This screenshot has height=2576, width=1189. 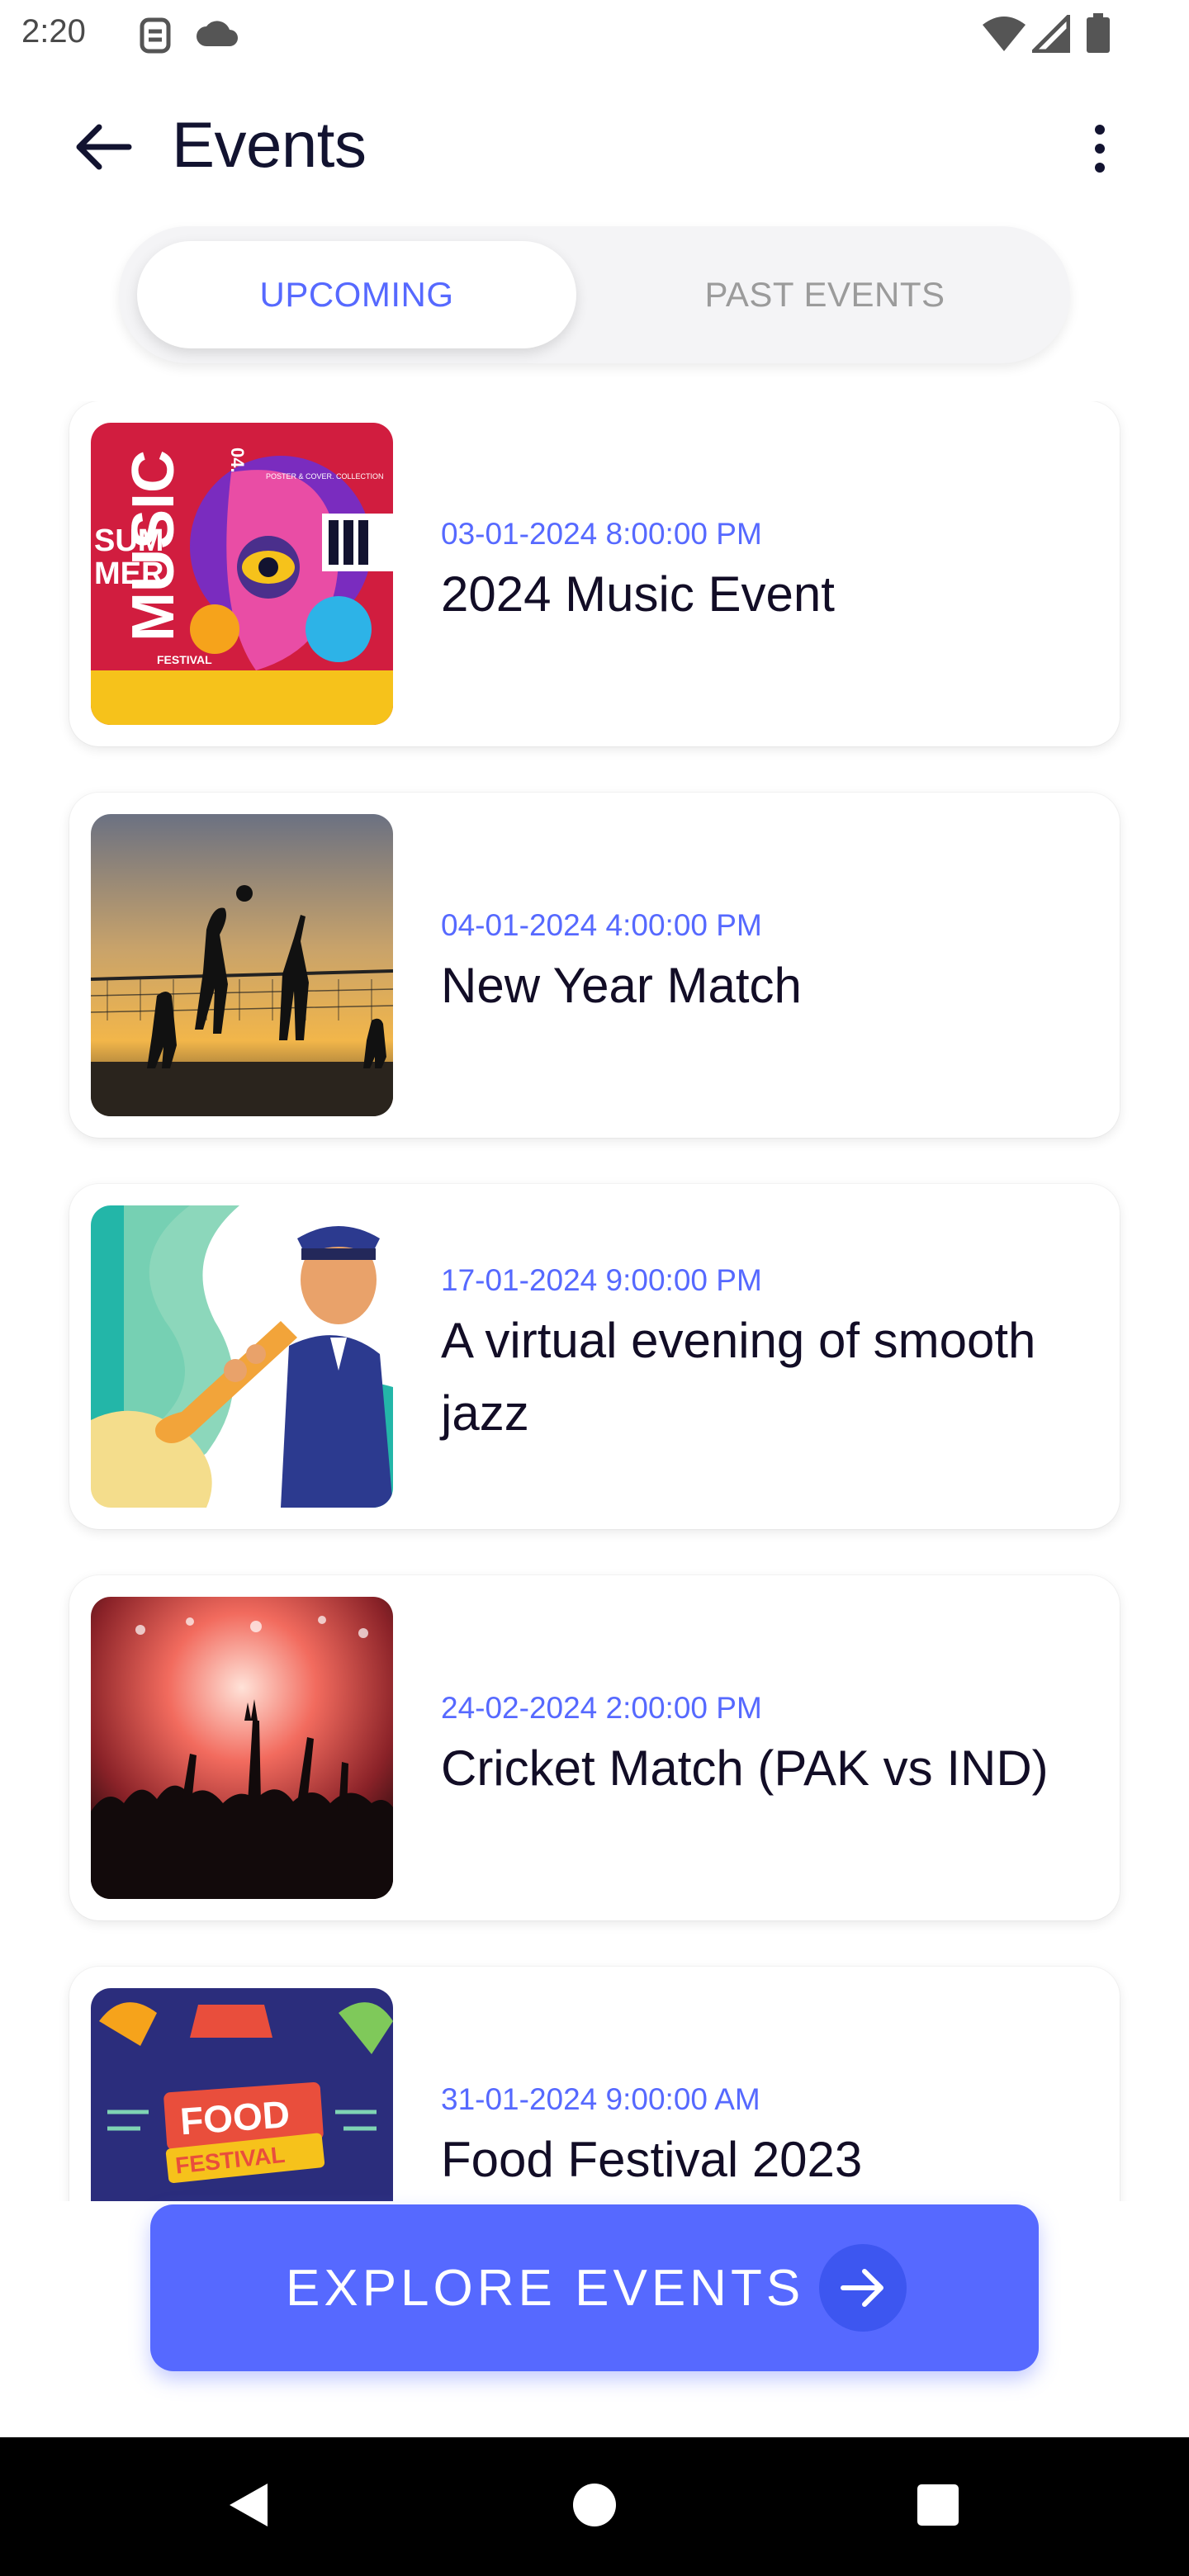 I want to click on system-nav-bar, so click(x=594, y=2506).